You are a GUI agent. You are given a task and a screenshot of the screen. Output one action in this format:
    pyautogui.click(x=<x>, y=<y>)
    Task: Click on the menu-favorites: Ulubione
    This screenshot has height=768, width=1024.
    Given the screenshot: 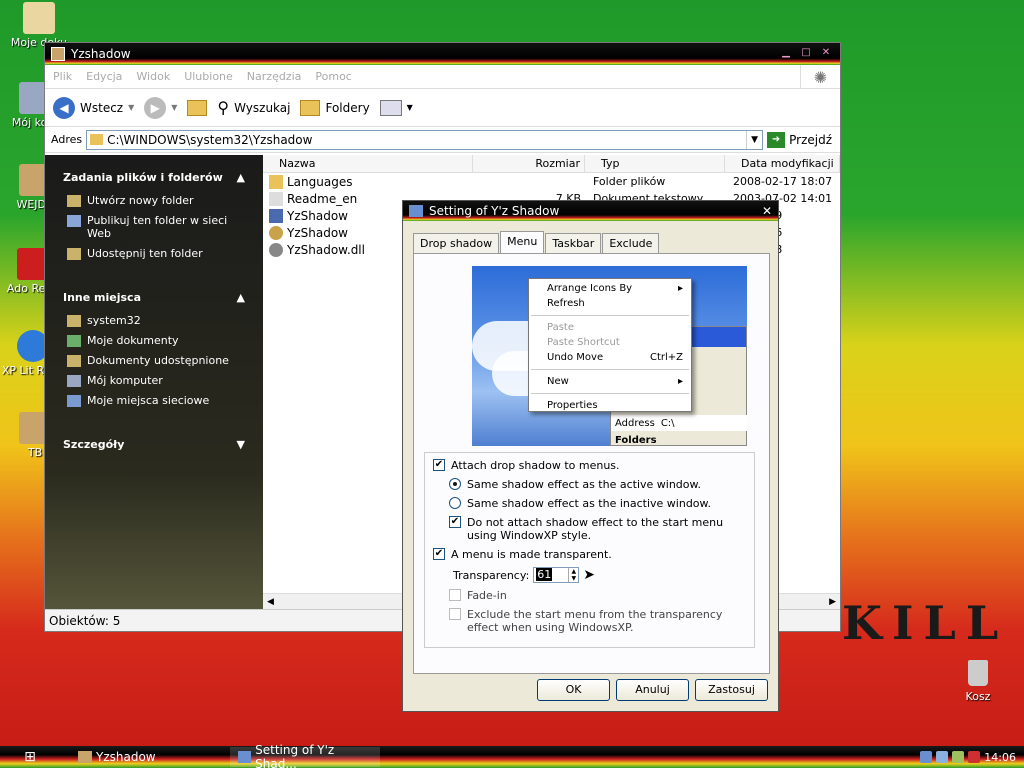 What is the action you would take?
    pyautogui.click(x=208, y=76)
    